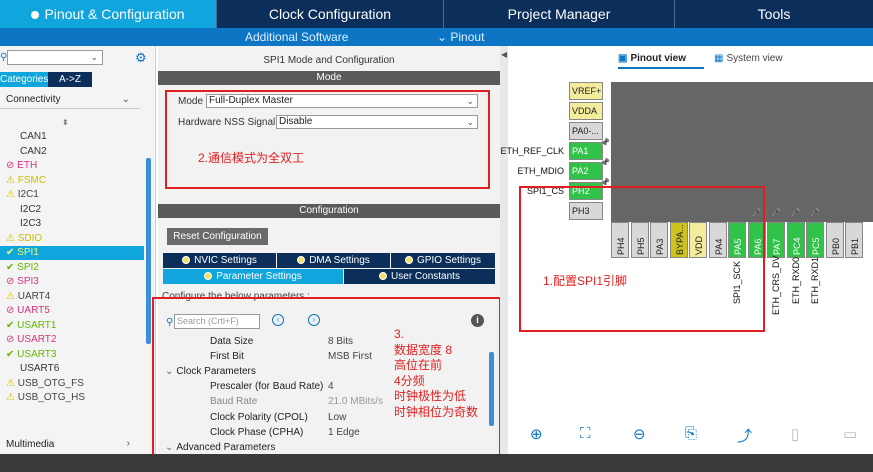 The image size is (873, 472). I want to click on signal-label: ETH_RXD0, so click(795, 281).